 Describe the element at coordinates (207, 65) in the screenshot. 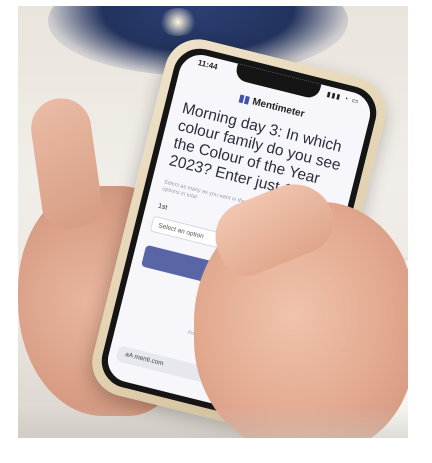

I see `status-time: 11:44` at that location.